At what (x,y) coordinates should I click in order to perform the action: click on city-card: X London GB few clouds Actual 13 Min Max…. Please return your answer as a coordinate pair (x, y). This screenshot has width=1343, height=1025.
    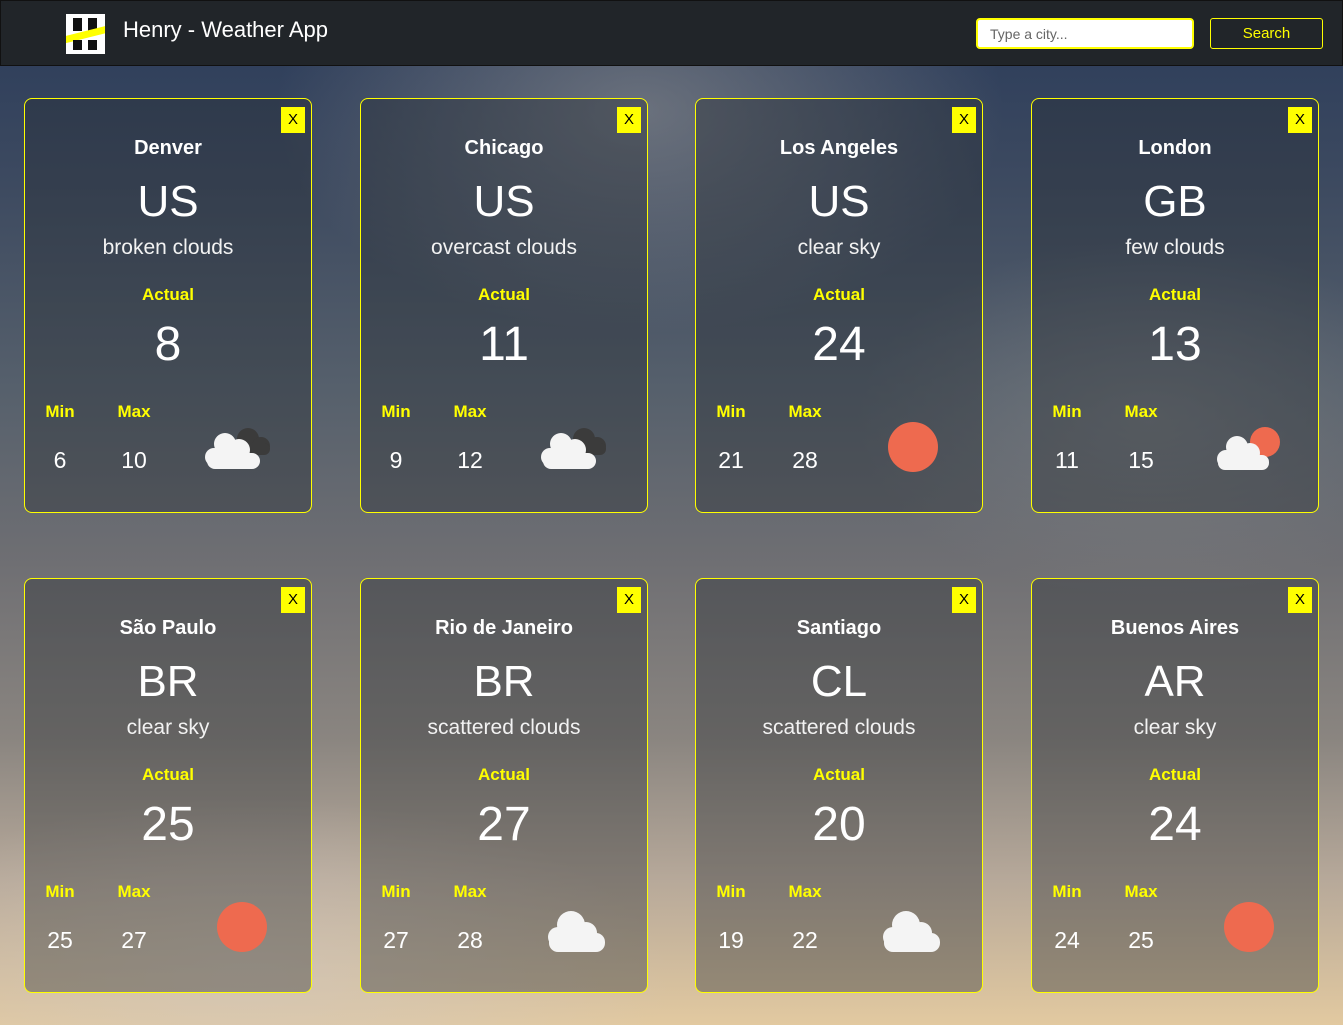
    Looking at the image, I should click on (1175, 305).